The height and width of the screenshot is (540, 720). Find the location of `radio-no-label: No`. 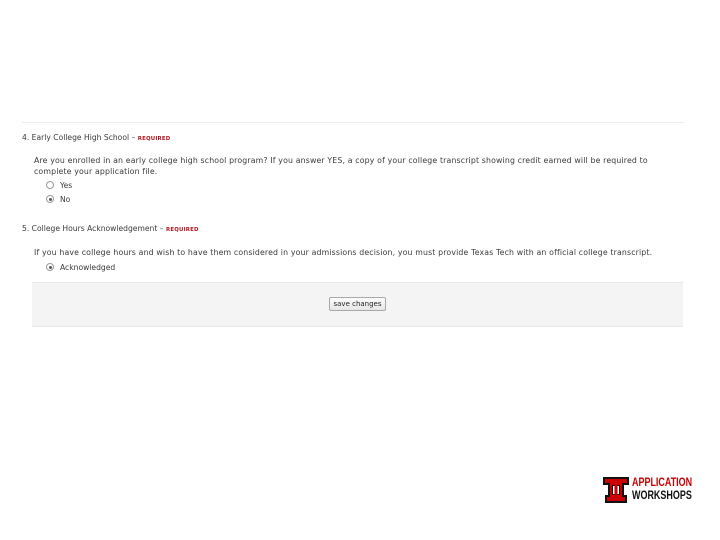

radio-no-label: No is located at coordinates (65, 199).